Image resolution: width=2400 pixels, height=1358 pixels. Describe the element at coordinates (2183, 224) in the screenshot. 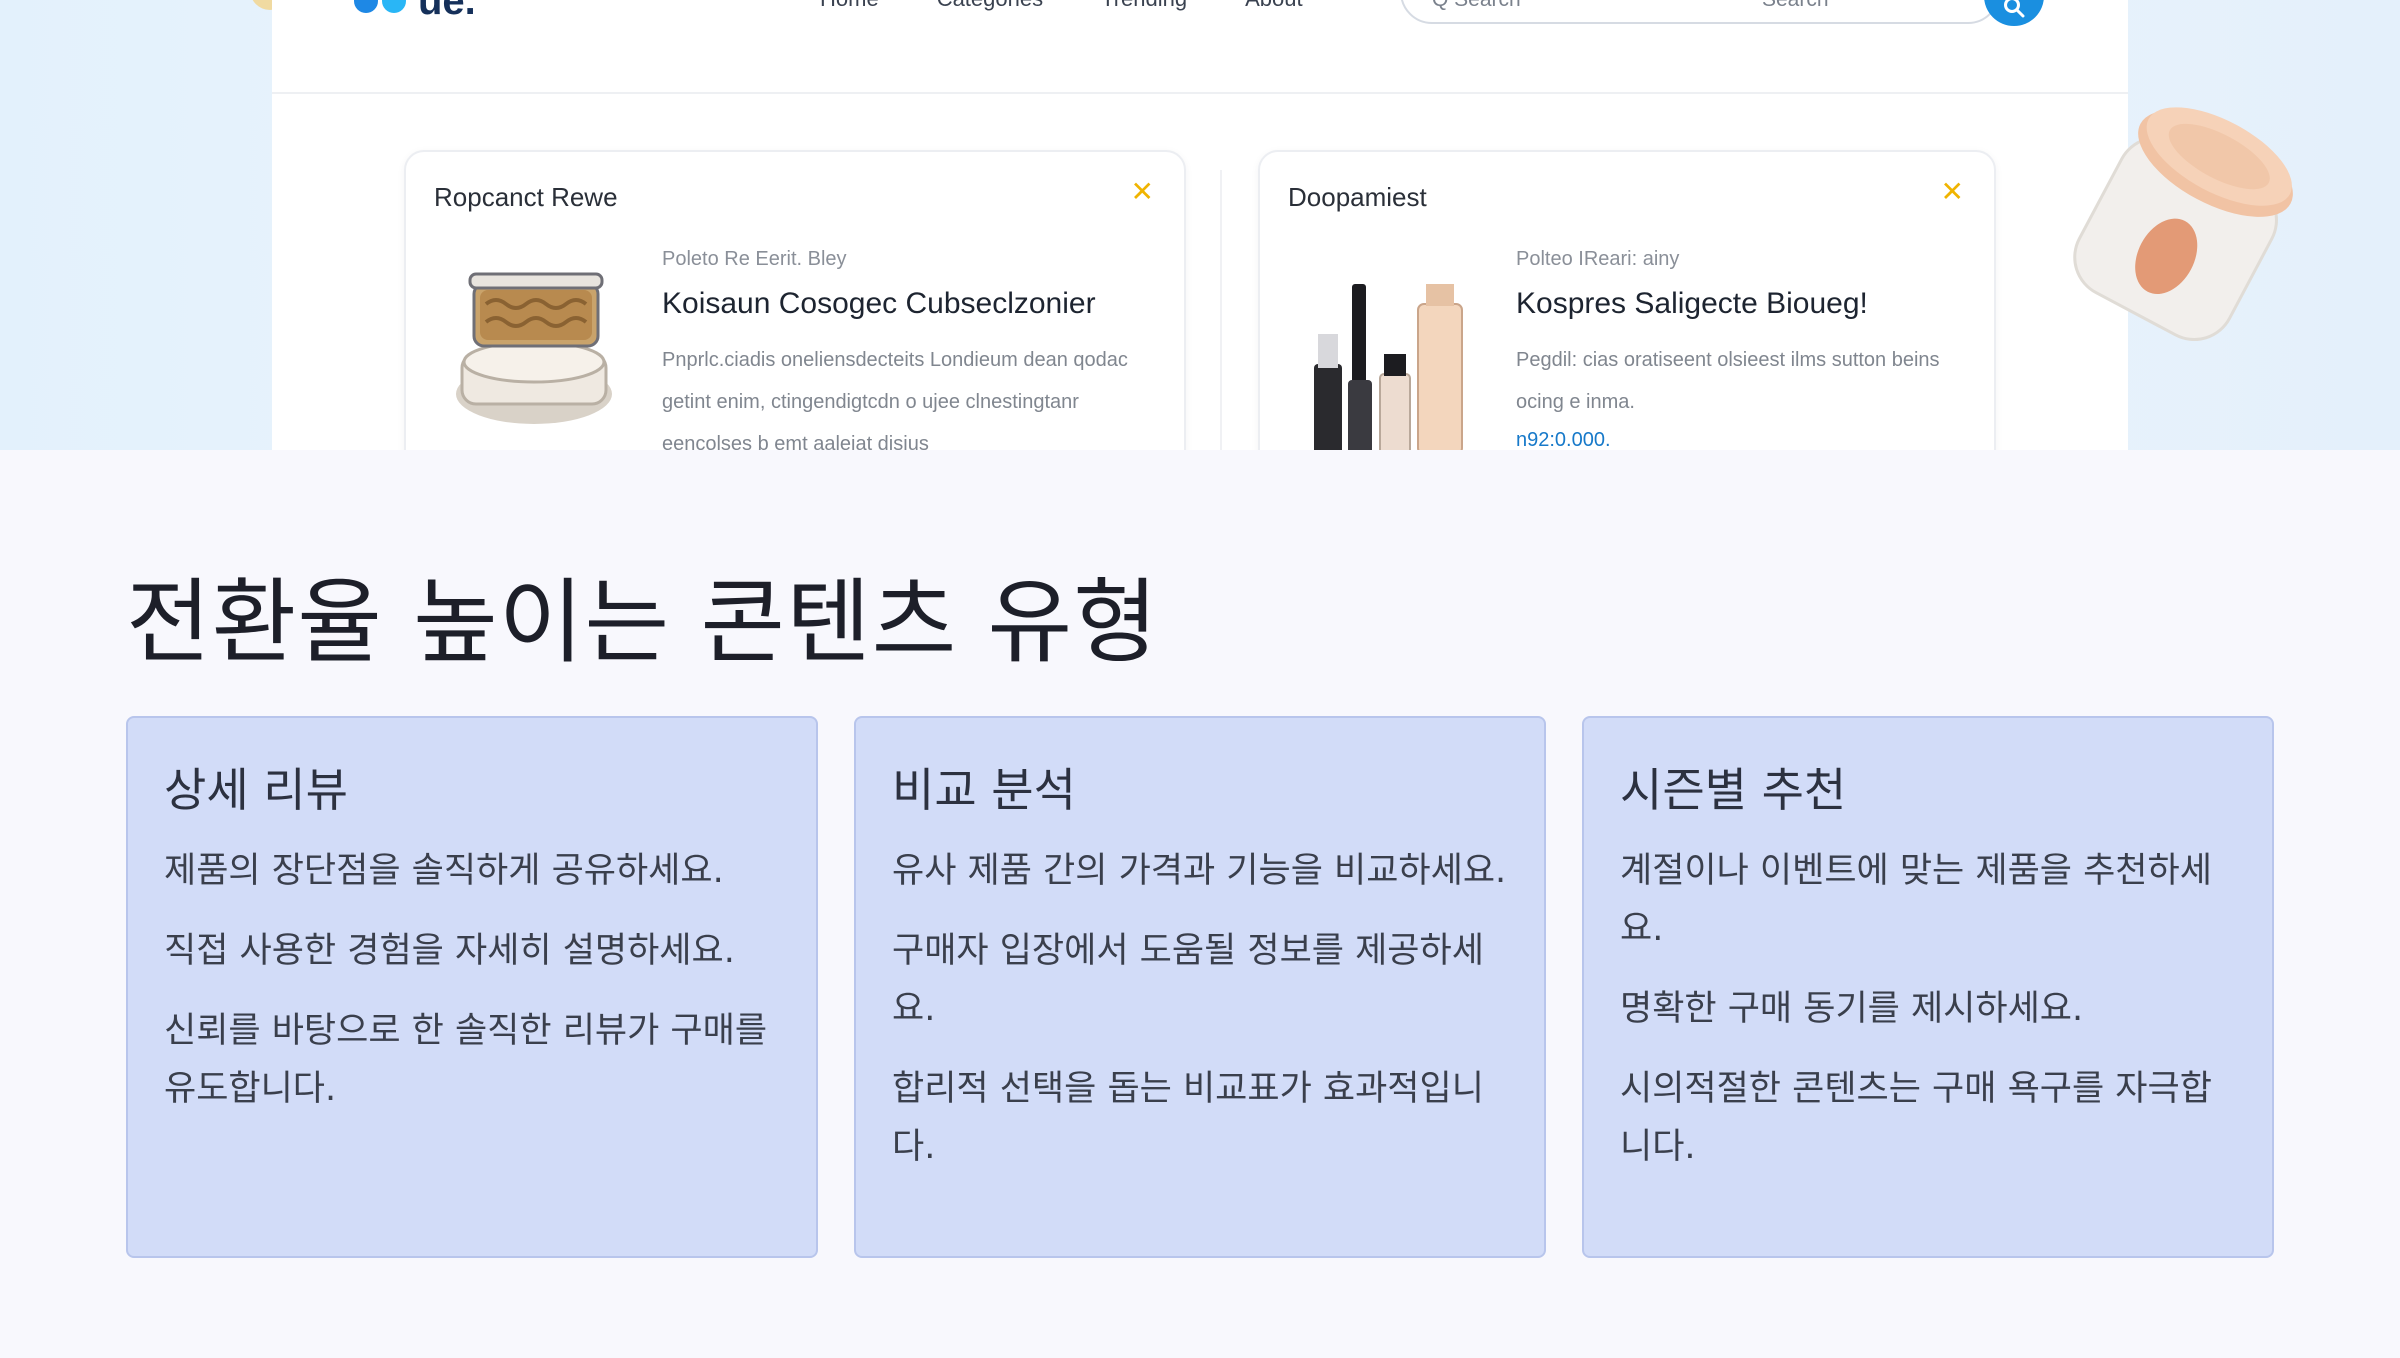

I see `cosmetic-jar-image` at that location.